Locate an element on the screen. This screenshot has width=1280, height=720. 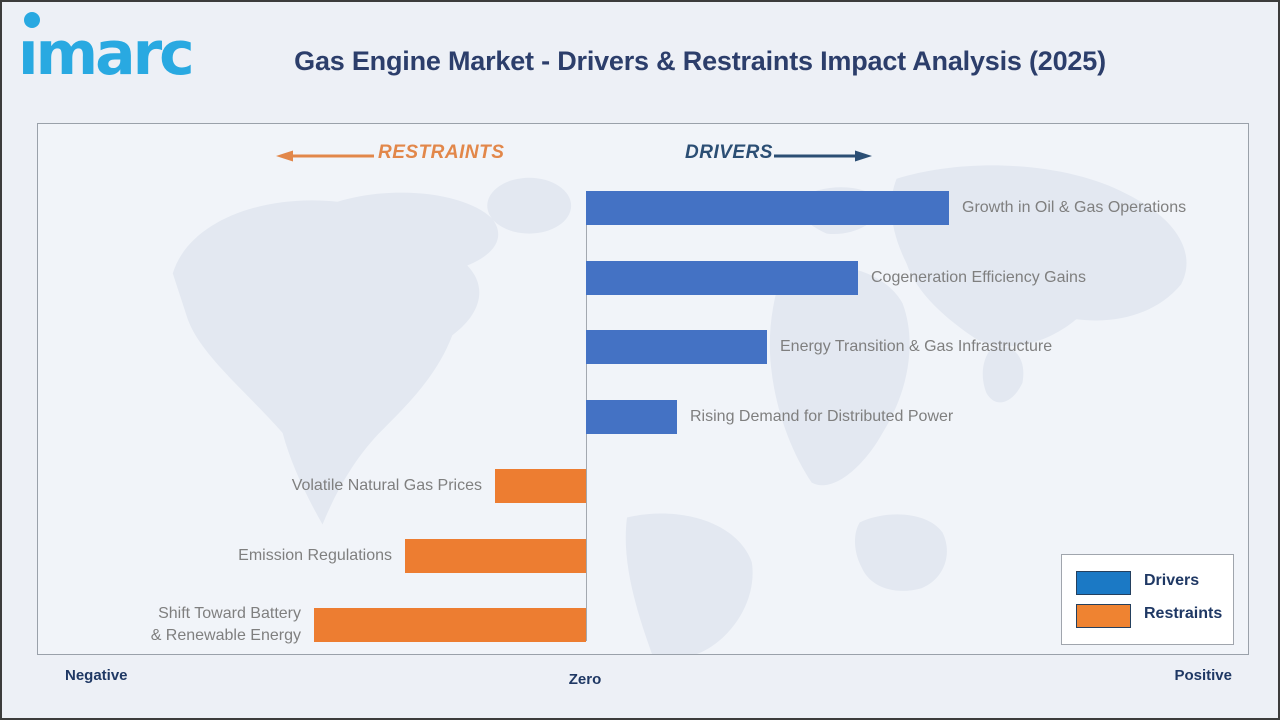
legend-swatch-drivers is located at coordinates (1103, 583).